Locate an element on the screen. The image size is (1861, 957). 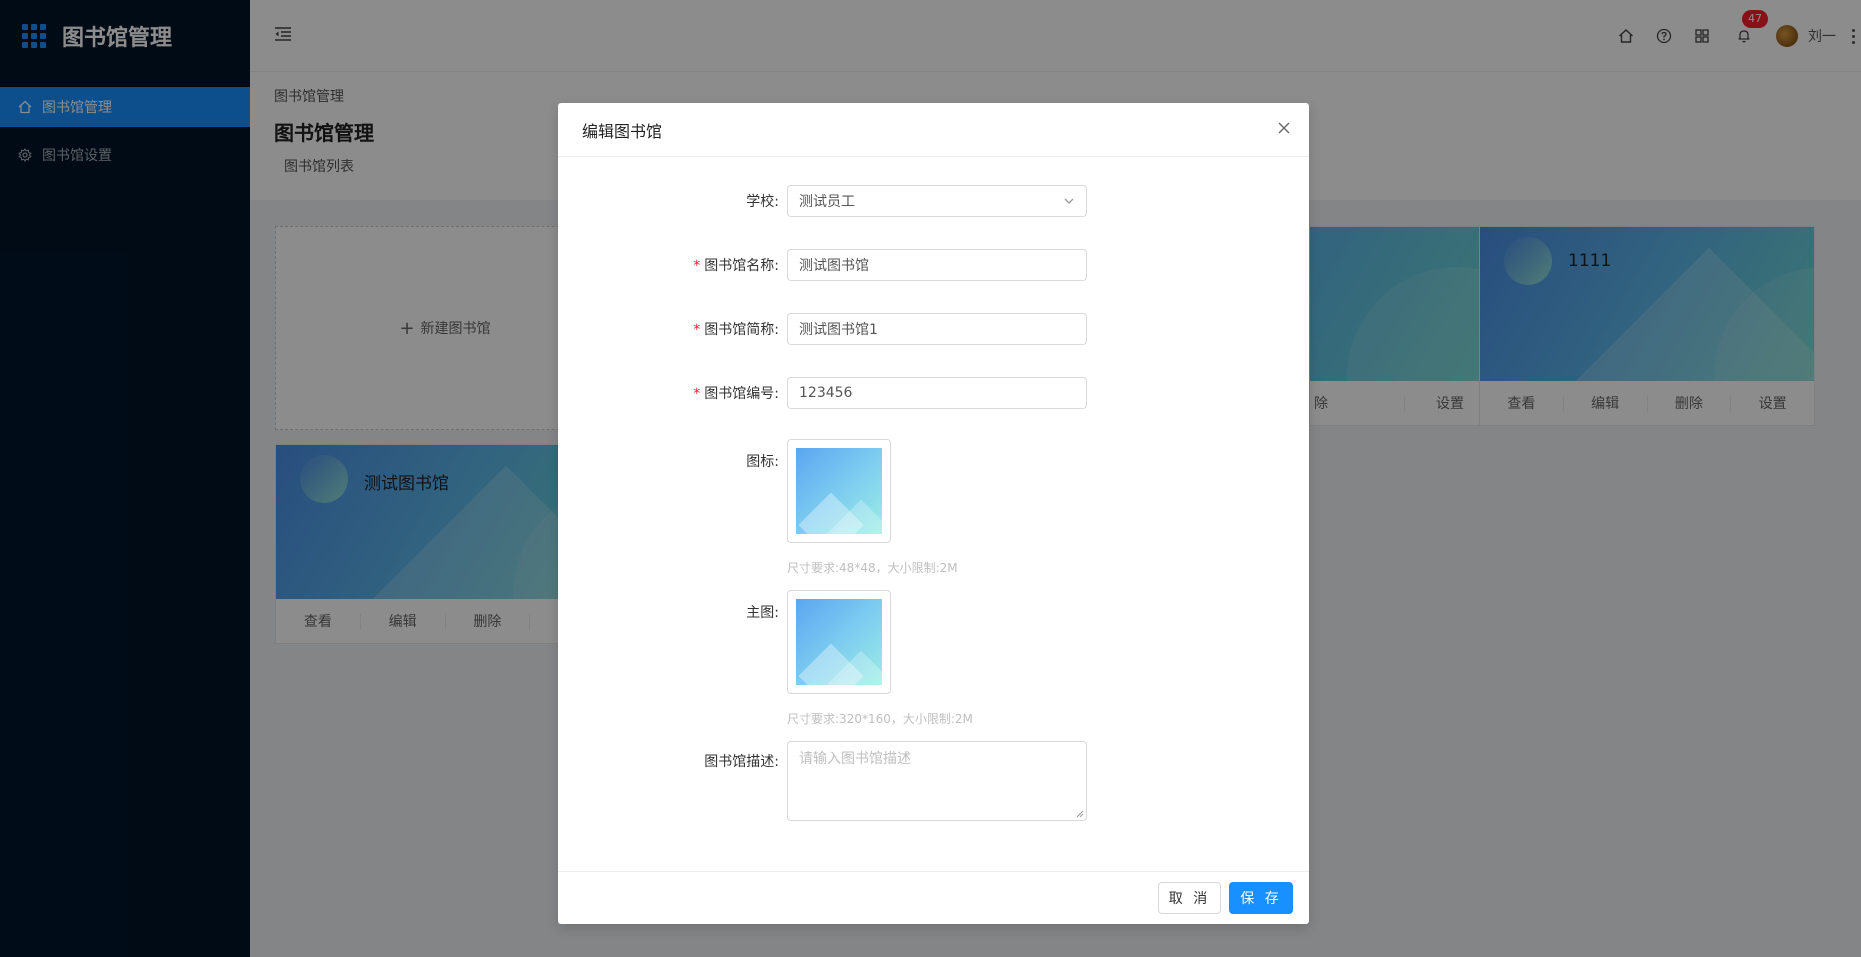
icon-label: 图标: is located at coordinates (762, 462).